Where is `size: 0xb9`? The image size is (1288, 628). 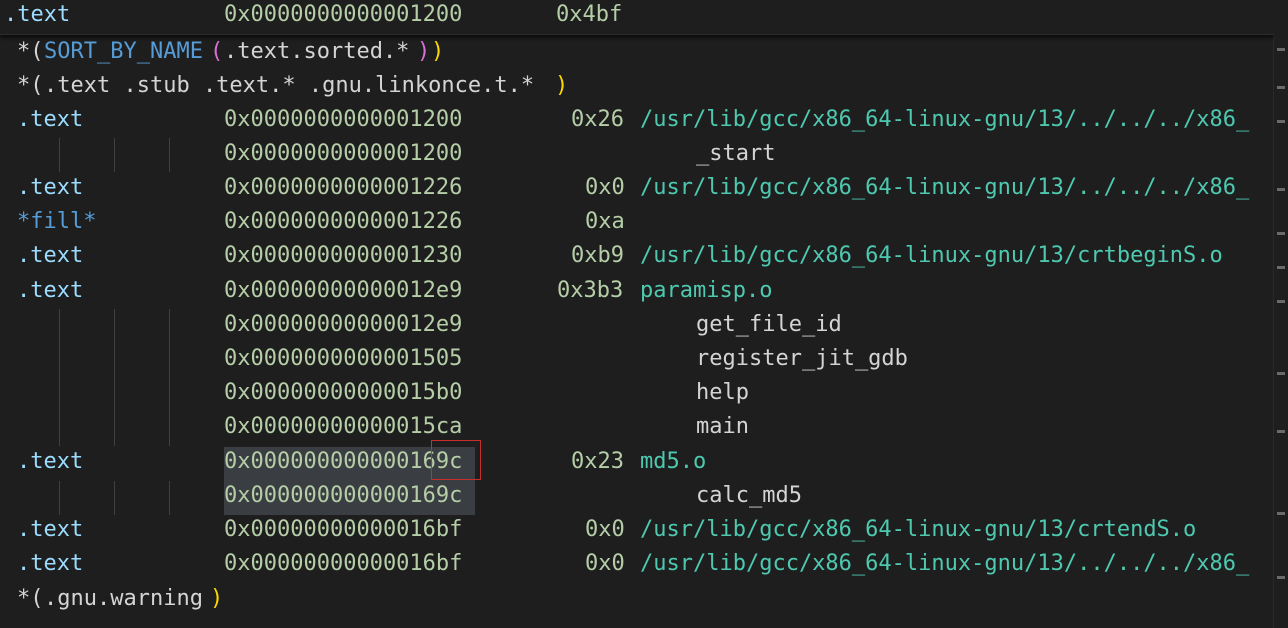
size: 0xb9 is located at coordinates (597, 255).